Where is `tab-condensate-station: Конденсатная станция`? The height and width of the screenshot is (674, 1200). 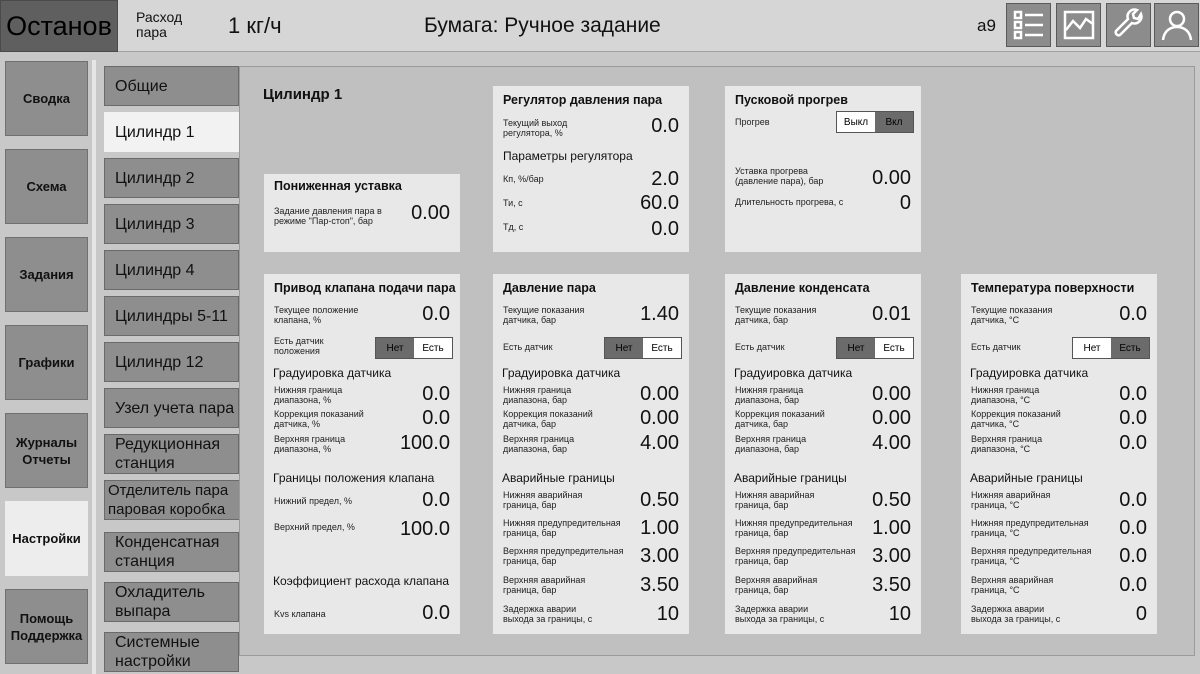
tab-condensate-station: Конденсатная станция is located at coordinates (171, 552).